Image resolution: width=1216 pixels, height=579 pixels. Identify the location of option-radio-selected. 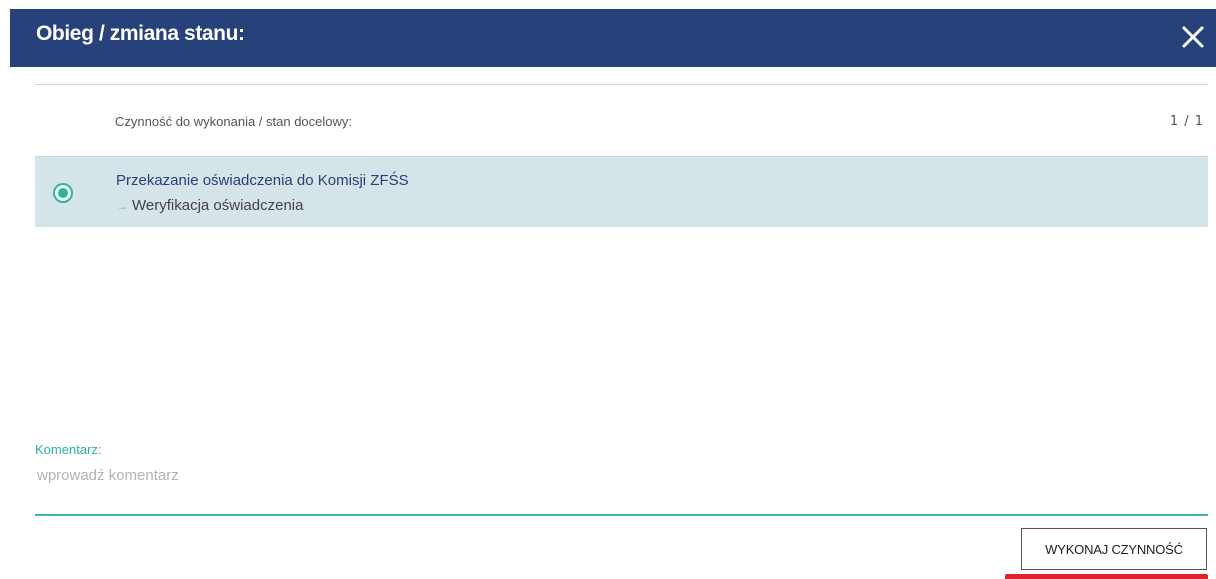
(63, 193).